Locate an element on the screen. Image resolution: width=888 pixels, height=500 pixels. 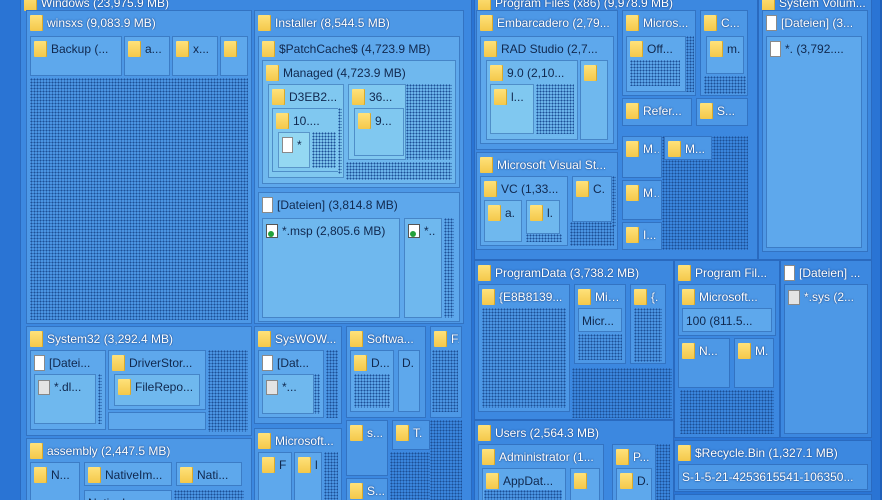
tile-label: System32 (3,292.4 MB) is located at coordinates (110, 339).